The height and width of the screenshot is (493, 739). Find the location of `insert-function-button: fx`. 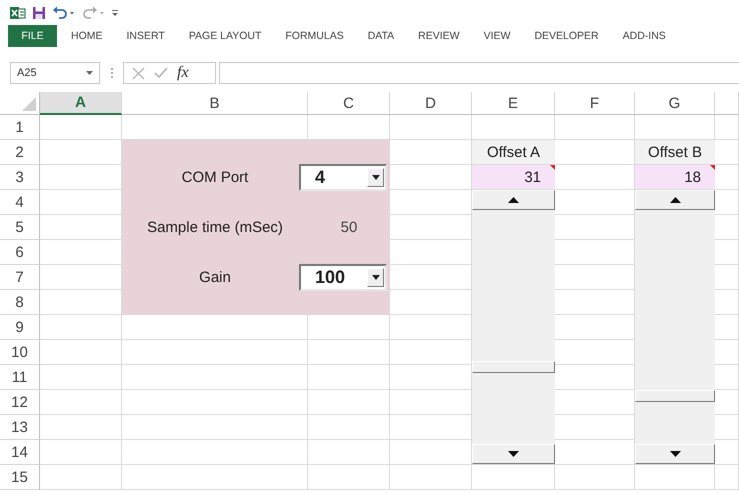

insert-function-button: fx is located at coordinates (183, 73).